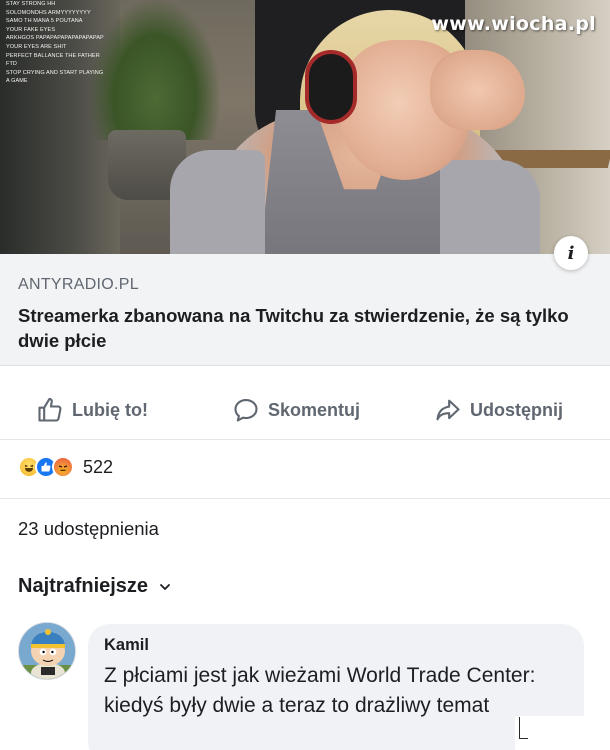 This screenshot has width=610, height=750. What do you see at coordinates (31, 29) in the screenshot?
I see `chat-line: YOUR FAKE EYES` at bounding box center [31, 29].